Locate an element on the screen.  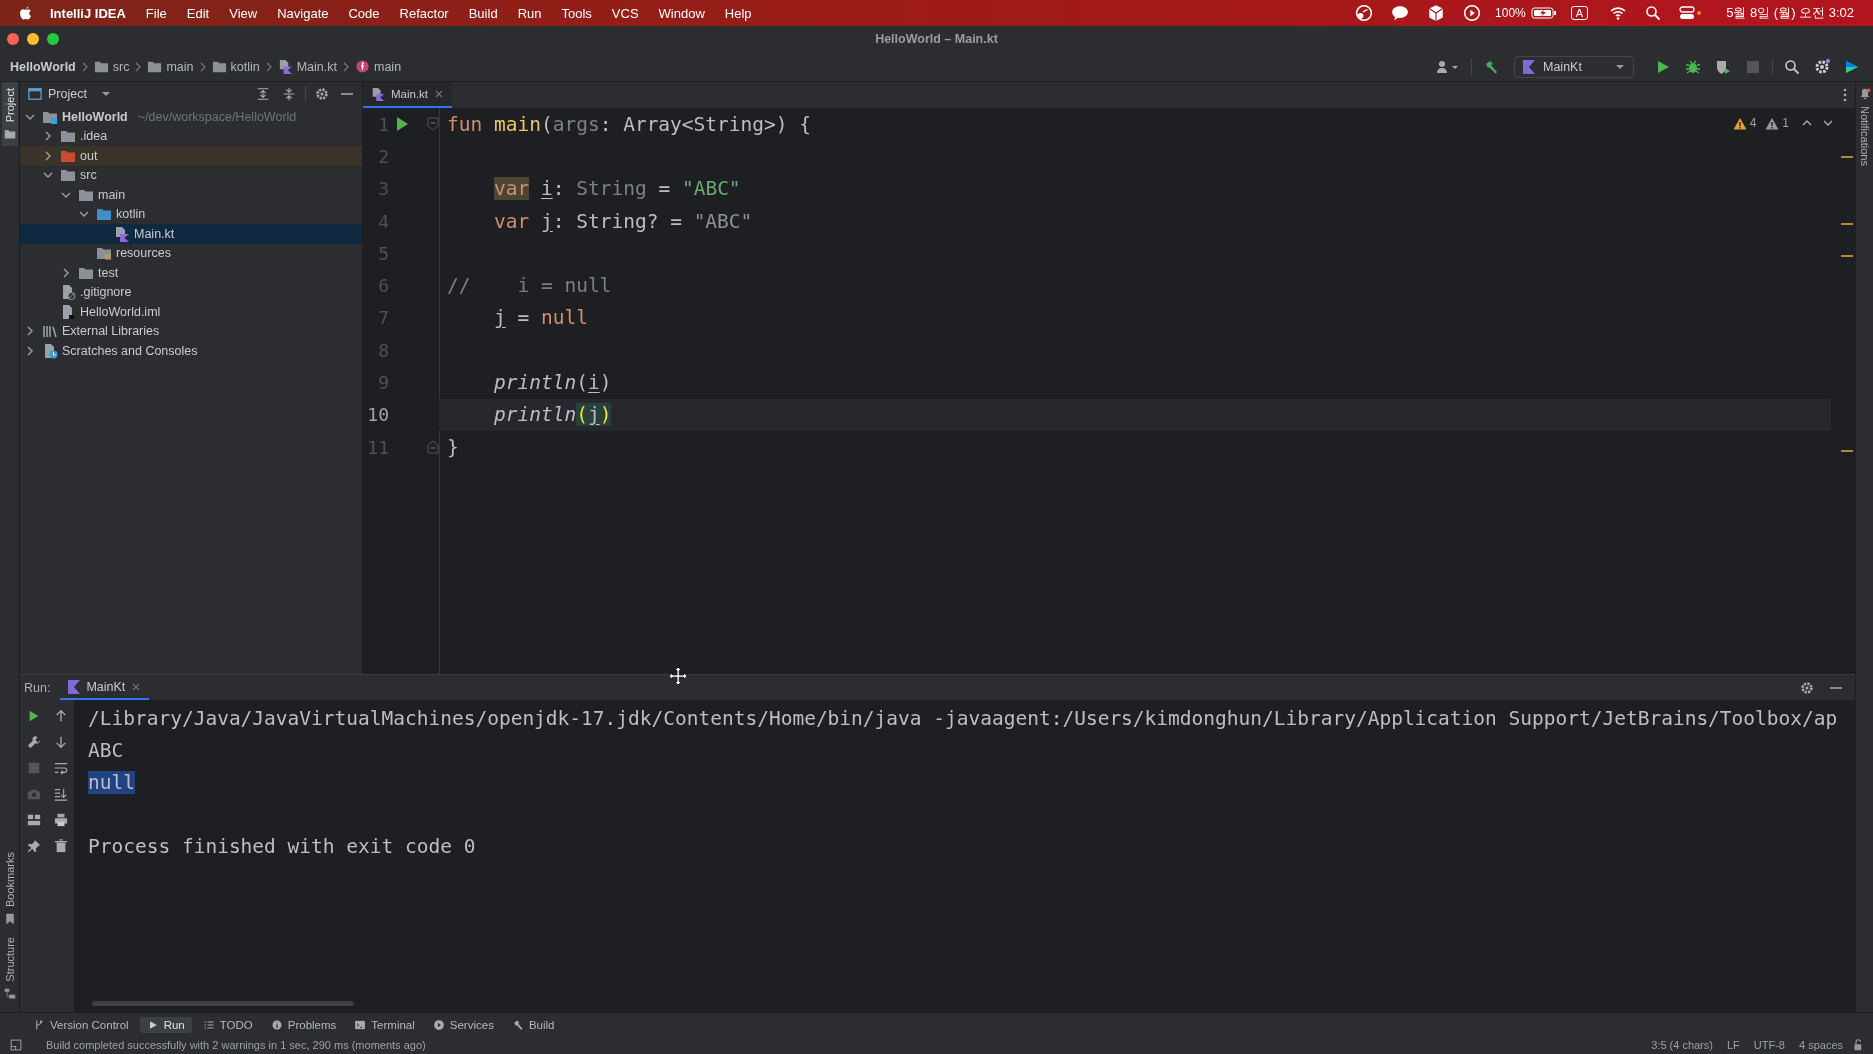
user-icon is located at coordinates (1448, 66).